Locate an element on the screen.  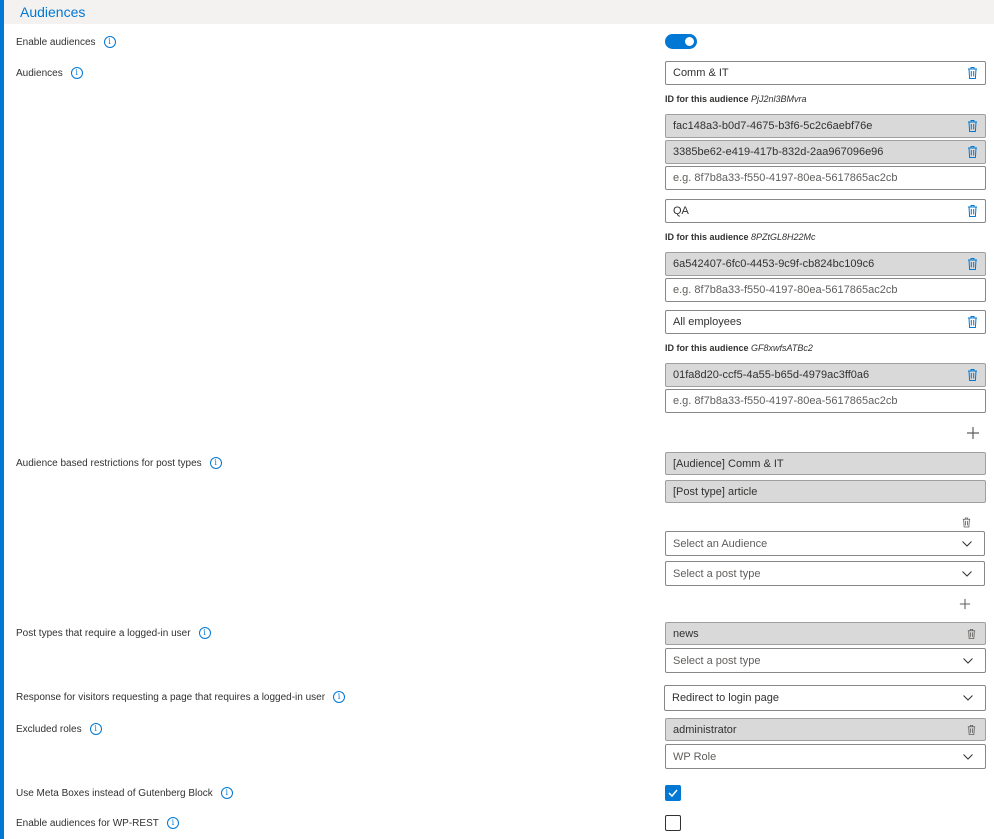
audiences-label: Audiences i is located at coordinates (49, 73).